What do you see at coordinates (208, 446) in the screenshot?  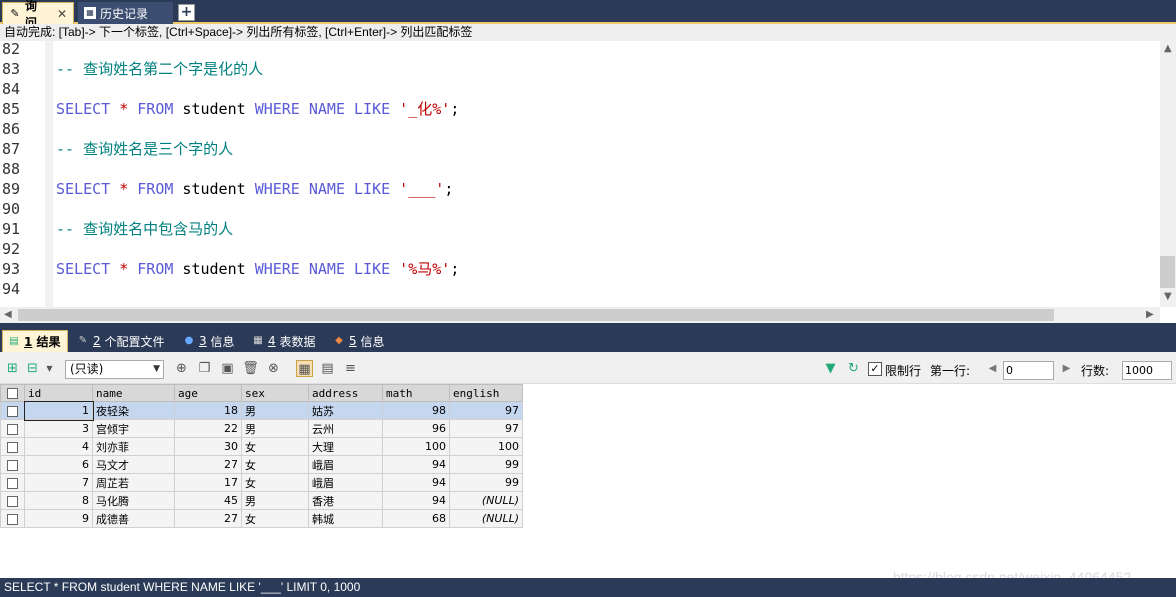 I see `table-cell-age: 30` at bounding box center [208, 446].